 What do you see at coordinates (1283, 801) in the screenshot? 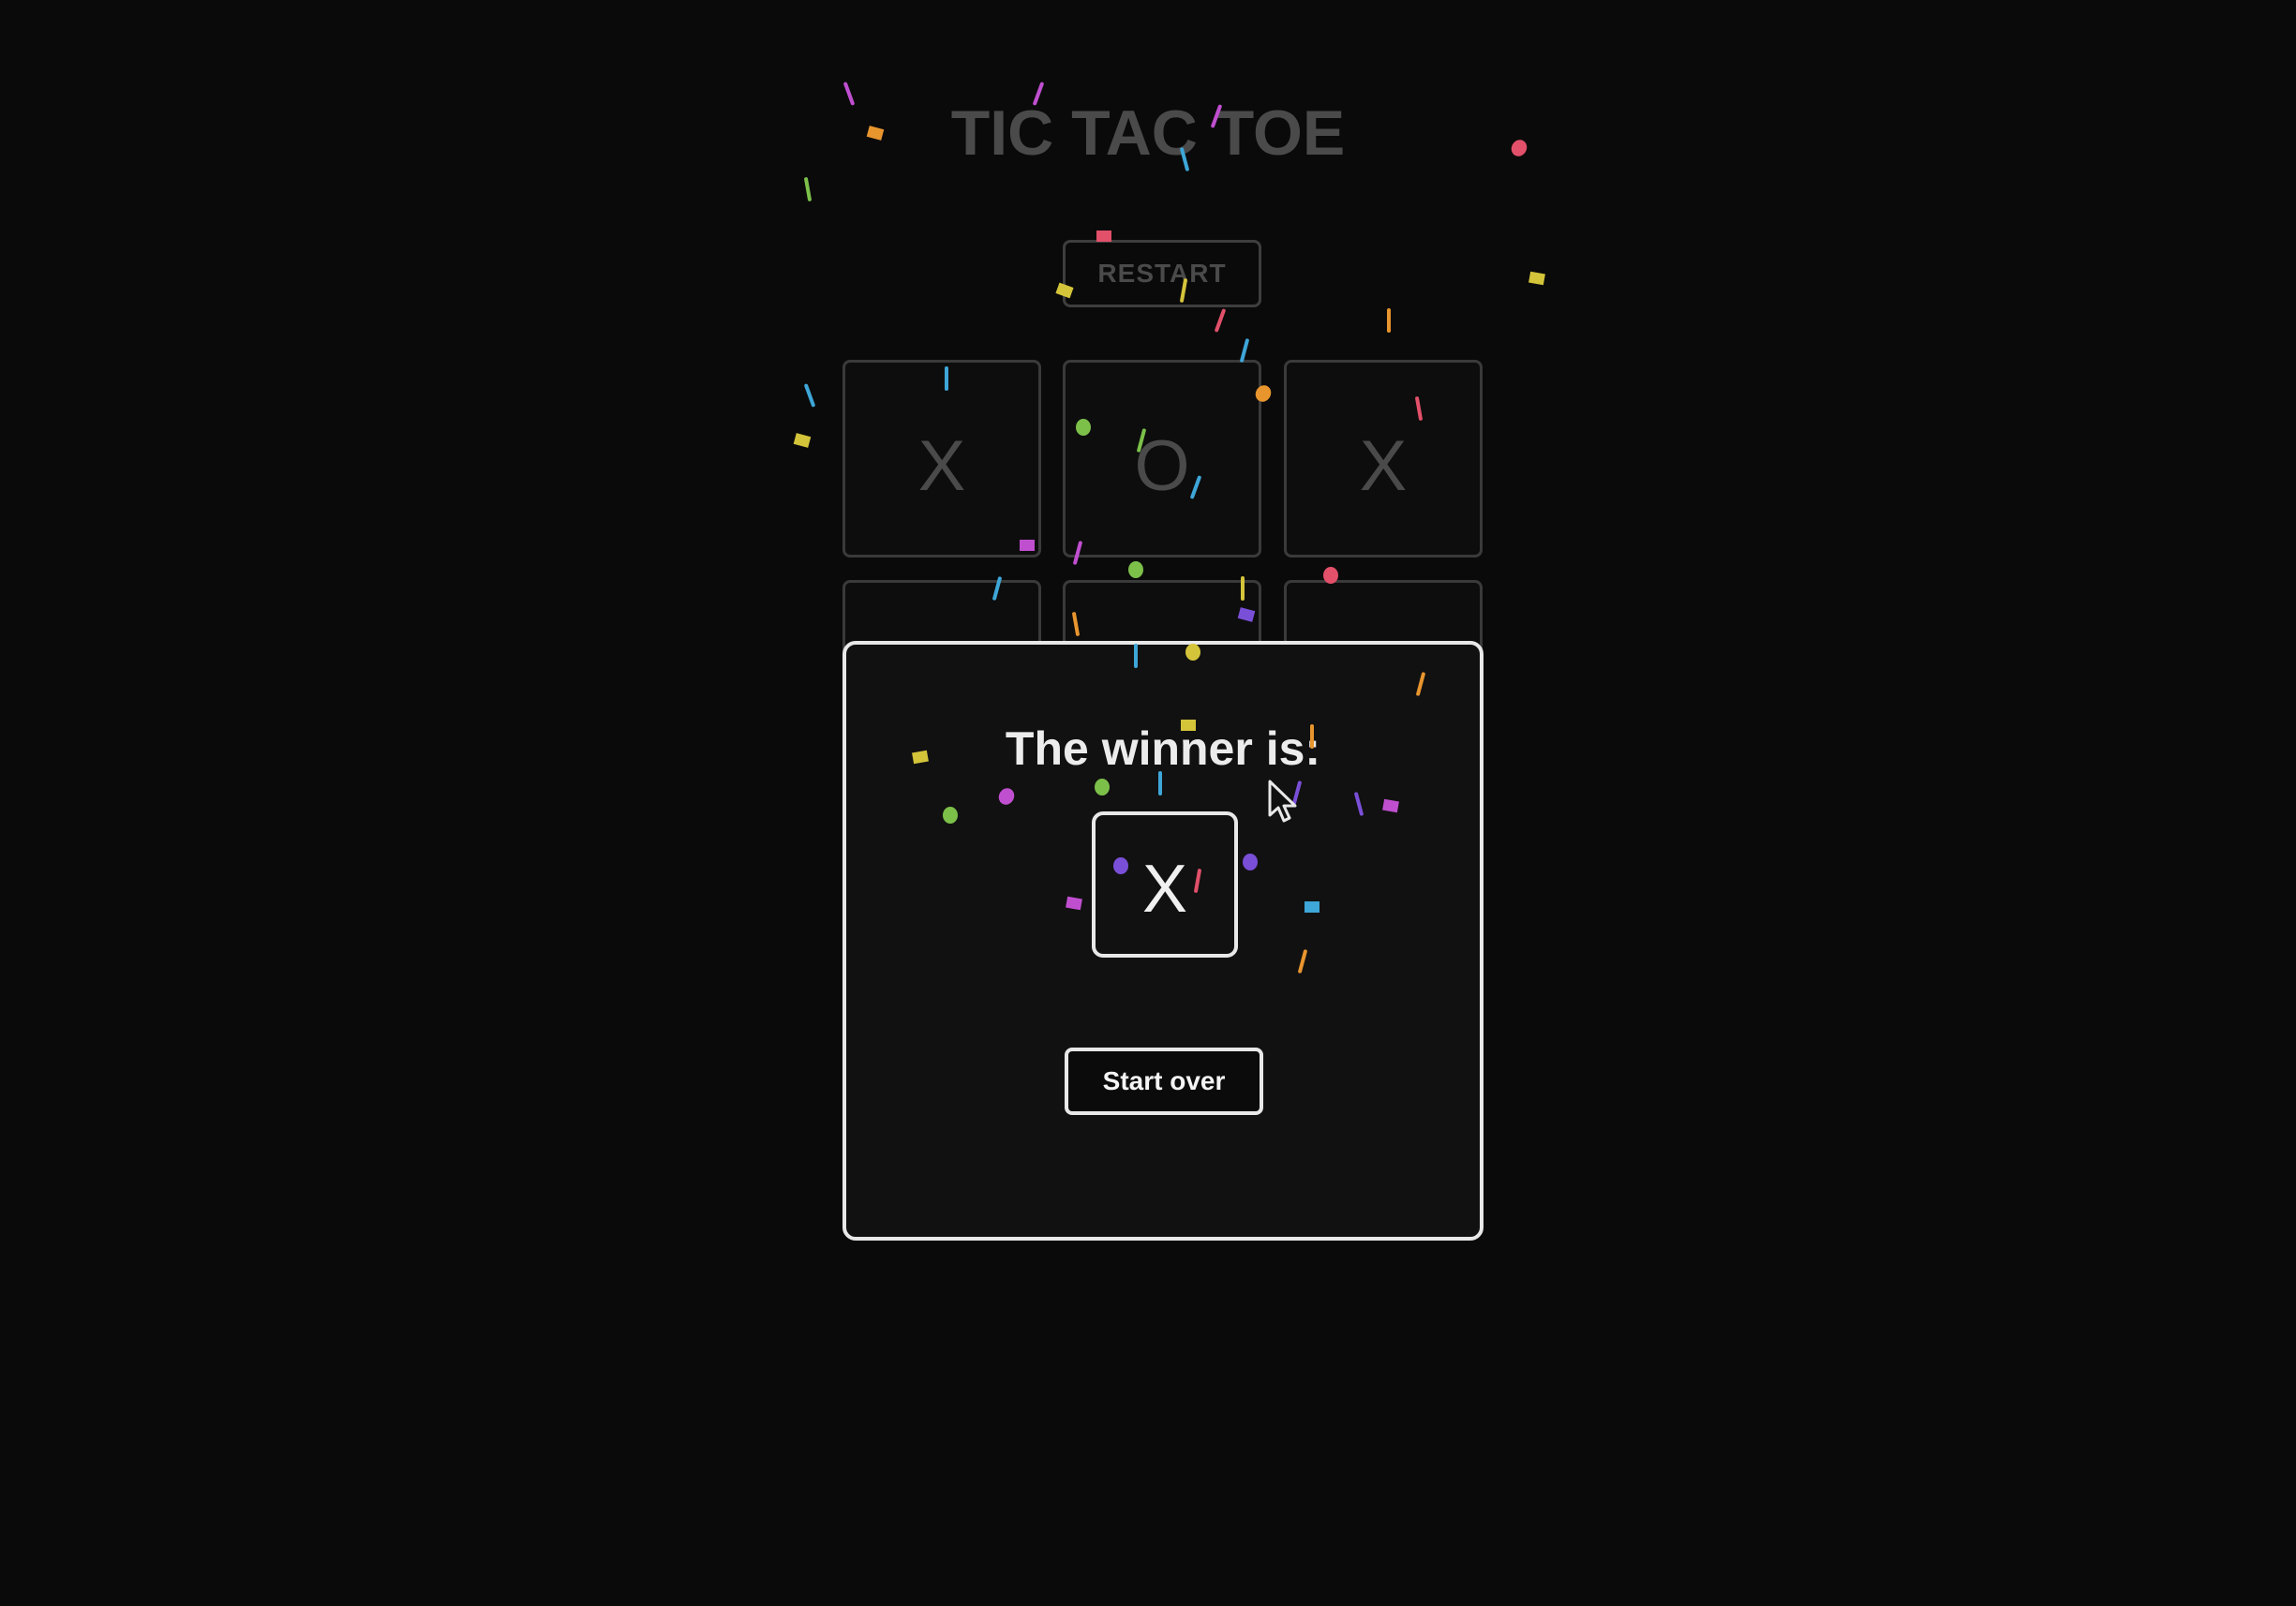
I see `arrow-cursor-icon` at bounding box center [1283, 801].